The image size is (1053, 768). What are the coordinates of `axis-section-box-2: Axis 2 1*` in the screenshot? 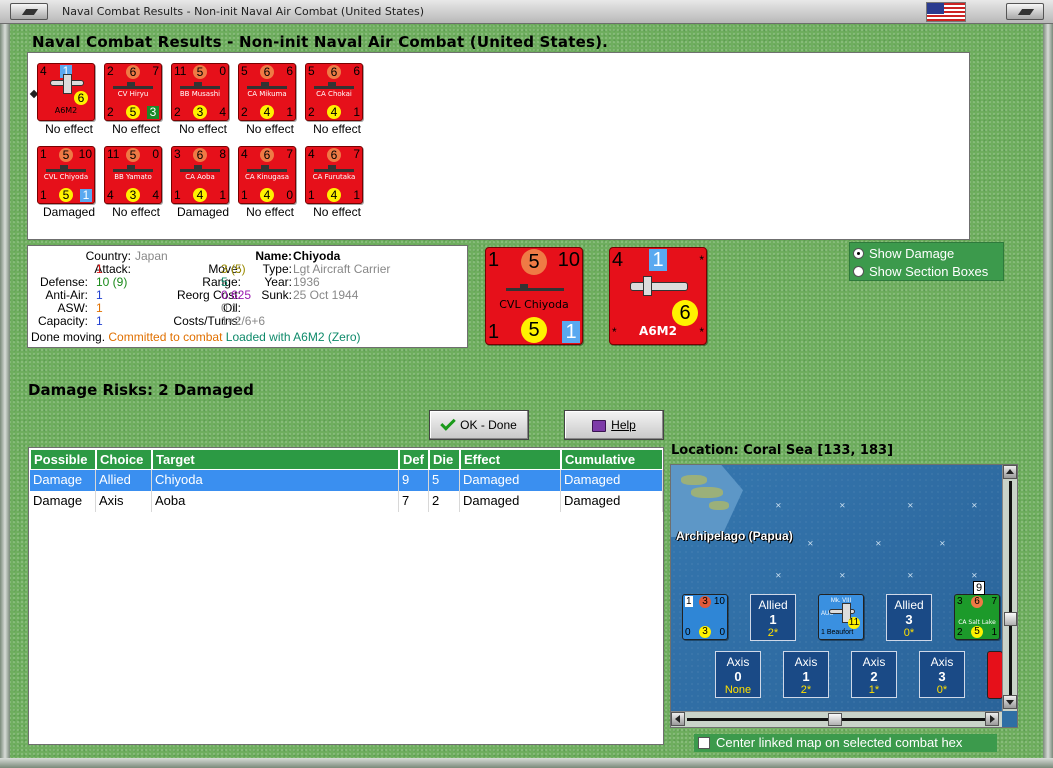 It's located at (874, 674).